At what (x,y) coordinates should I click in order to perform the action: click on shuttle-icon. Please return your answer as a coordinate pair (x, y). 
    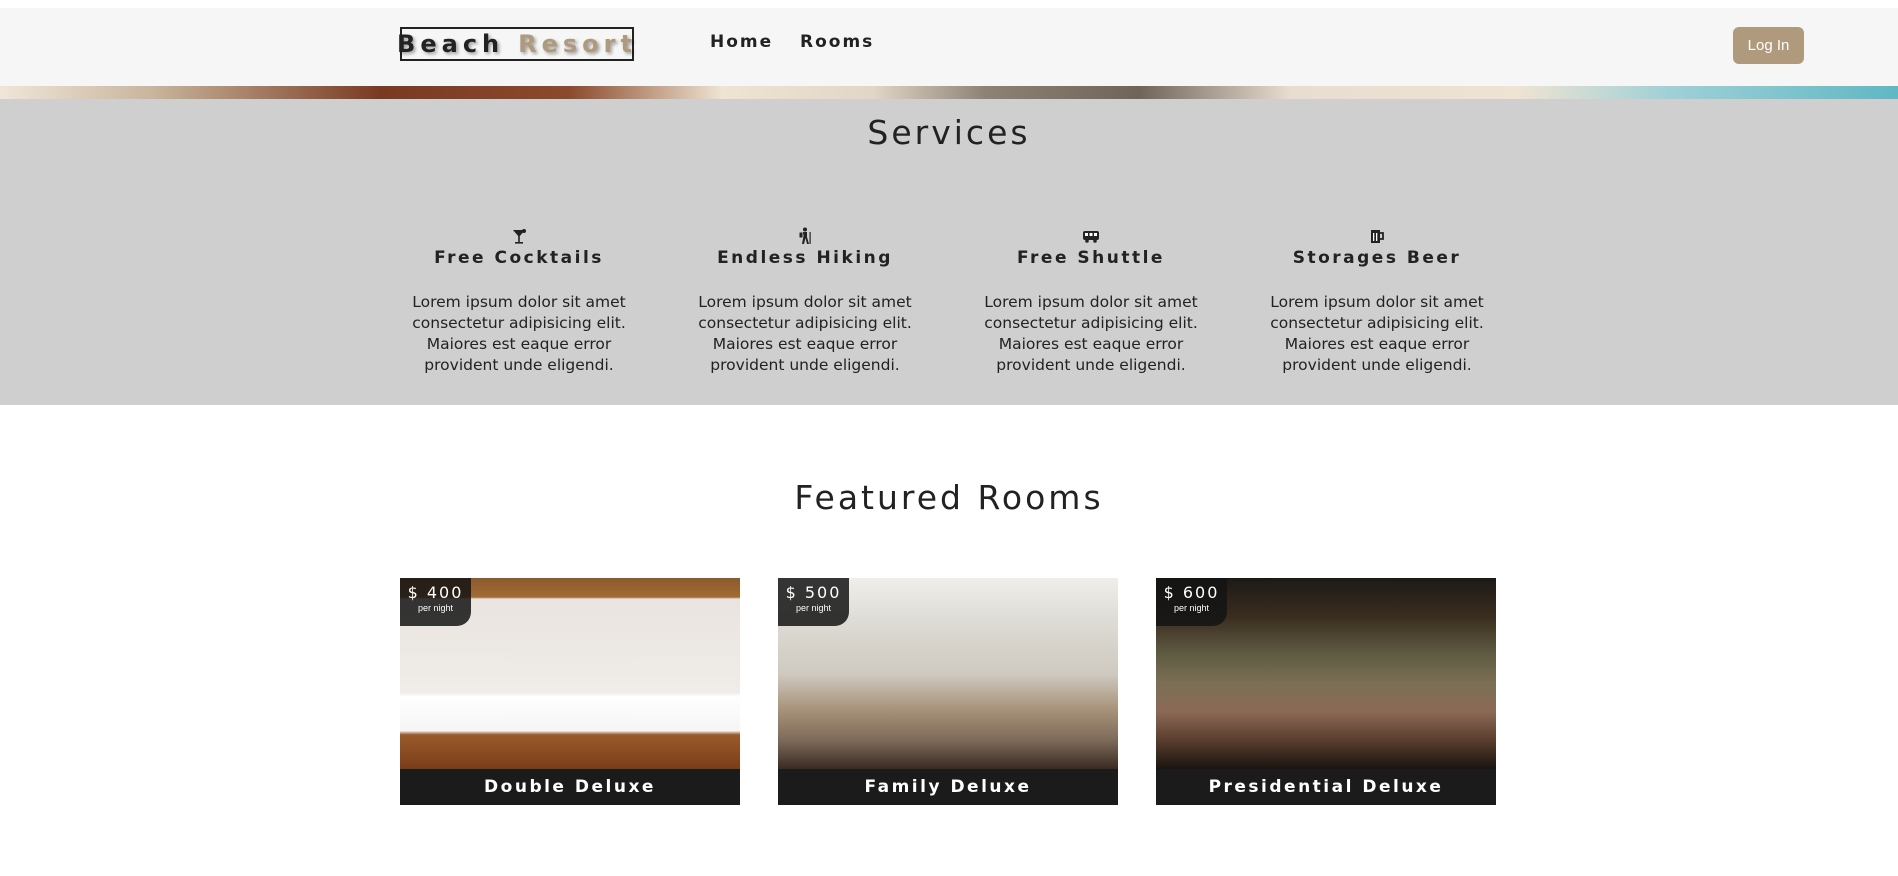
    Looking at the image, I should click on (1091, 237).